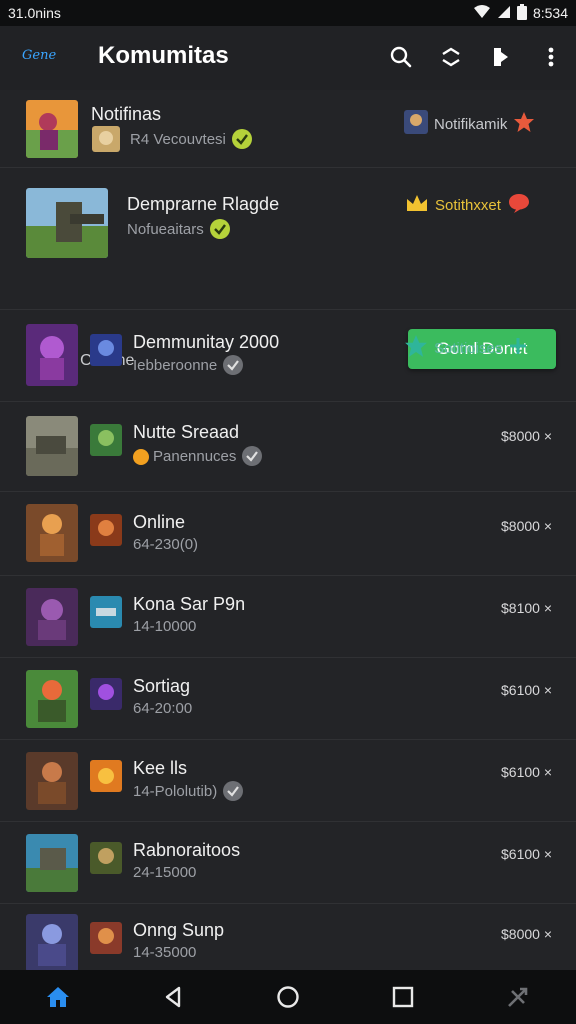 The width and height of the screenshot is (576, 1024). What do you see at coordinates (165, 952) in the screenshot?
I see `row-subtitle: 14-35000` at bounding box center [165, 952].